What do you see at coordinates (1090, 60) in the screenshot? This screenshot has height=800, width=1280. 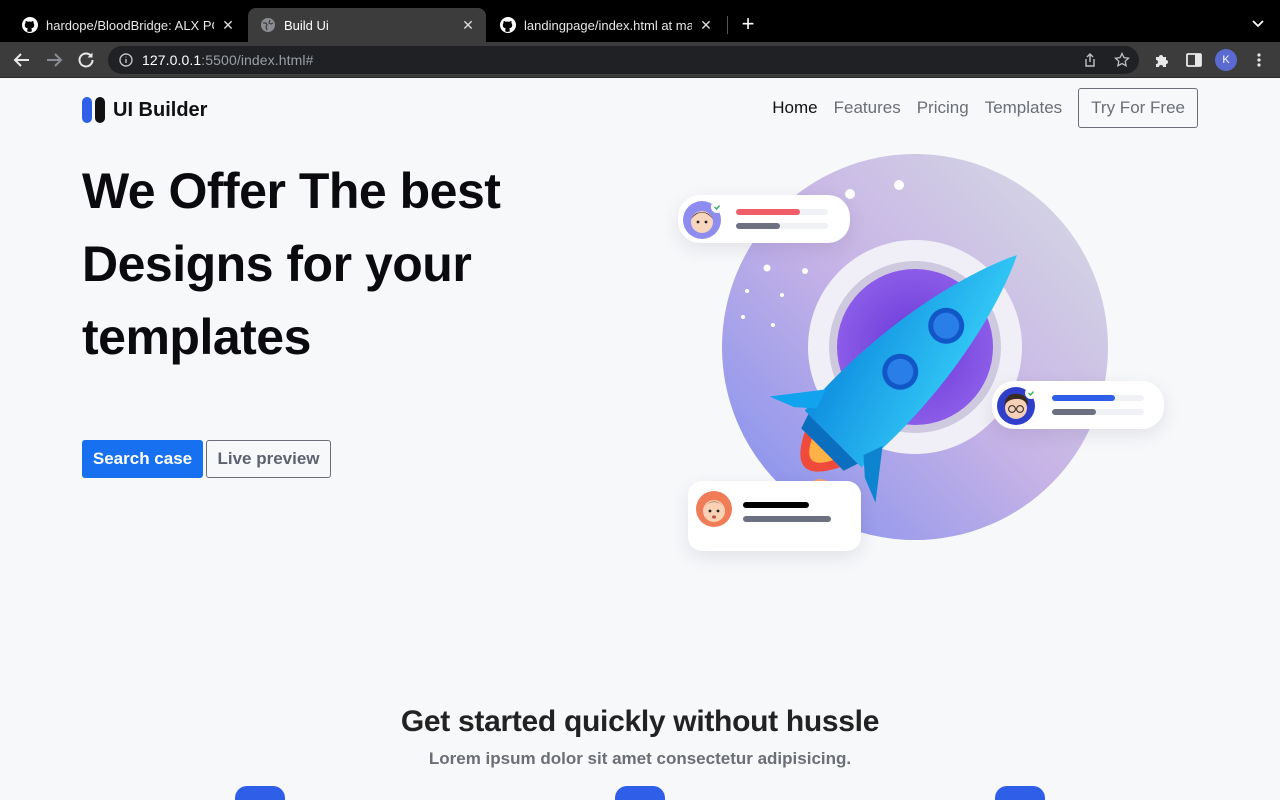 I see `share-icon` at bounding box center [1090, 60].